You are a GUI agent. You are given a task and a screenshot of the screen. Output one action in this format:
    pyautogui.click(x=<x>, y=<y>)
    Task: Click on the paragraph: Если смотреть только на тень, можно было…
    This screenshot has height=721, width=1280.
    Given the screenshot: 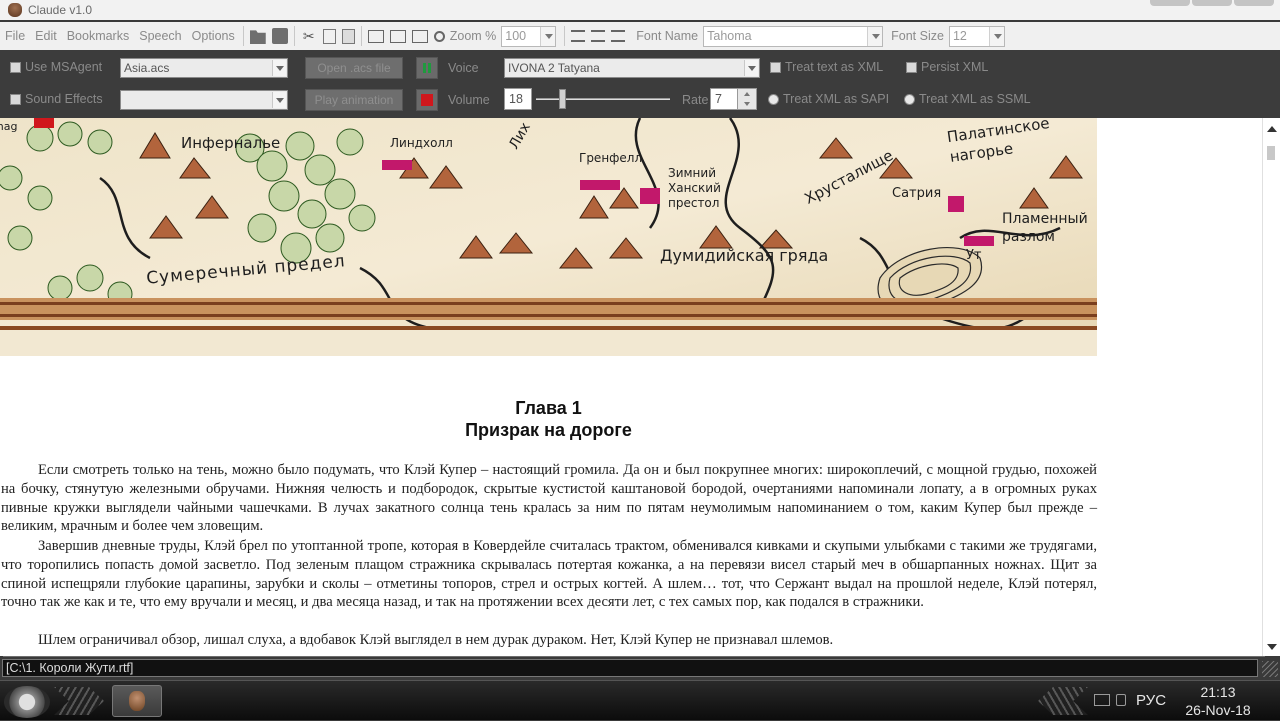 What is the action you would take?
    pyautogui.click(x=549, y=498)
    